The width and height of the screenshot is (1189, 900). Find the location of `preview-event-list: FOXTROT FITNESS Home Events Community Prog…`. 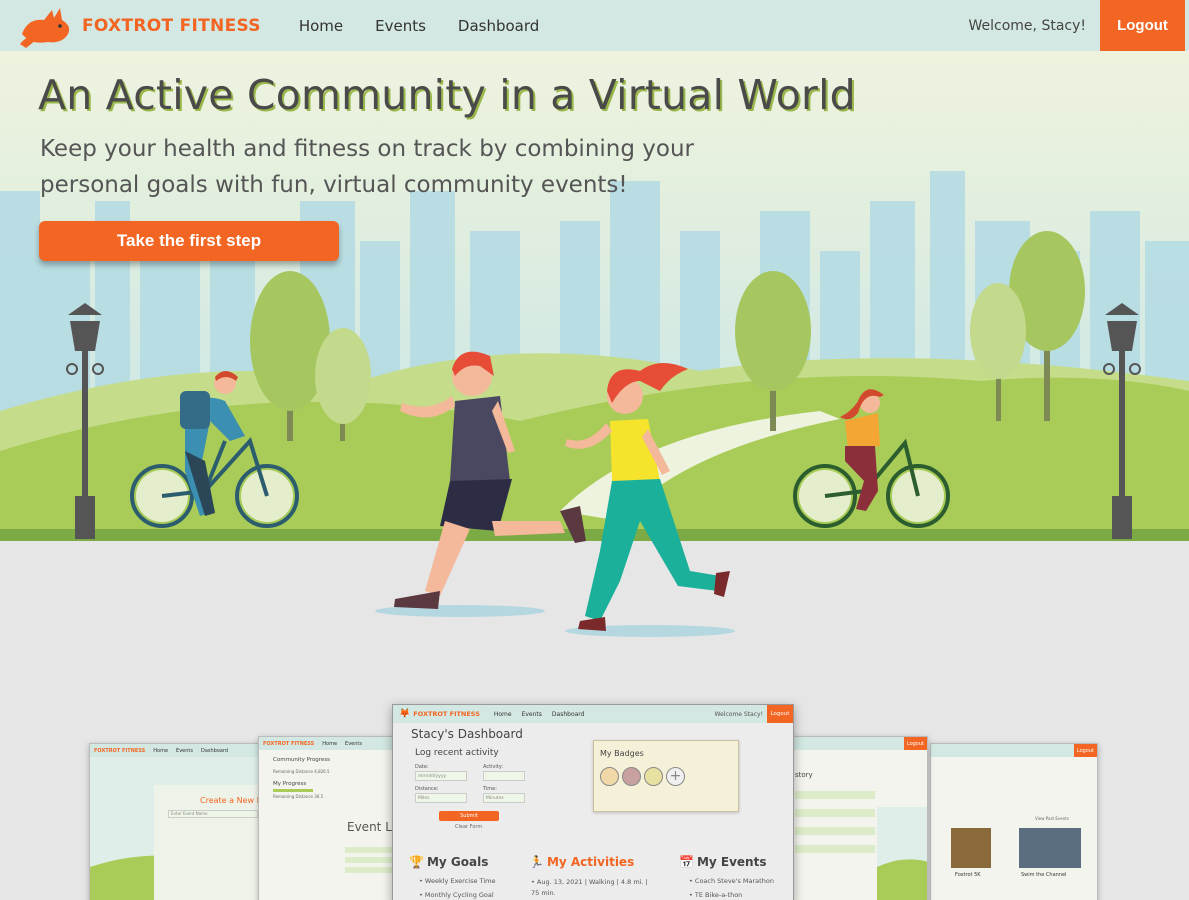

preview-event-list: FOXTROT FITNESS Home Events Community Prog… is located at coordinates (333, 818).